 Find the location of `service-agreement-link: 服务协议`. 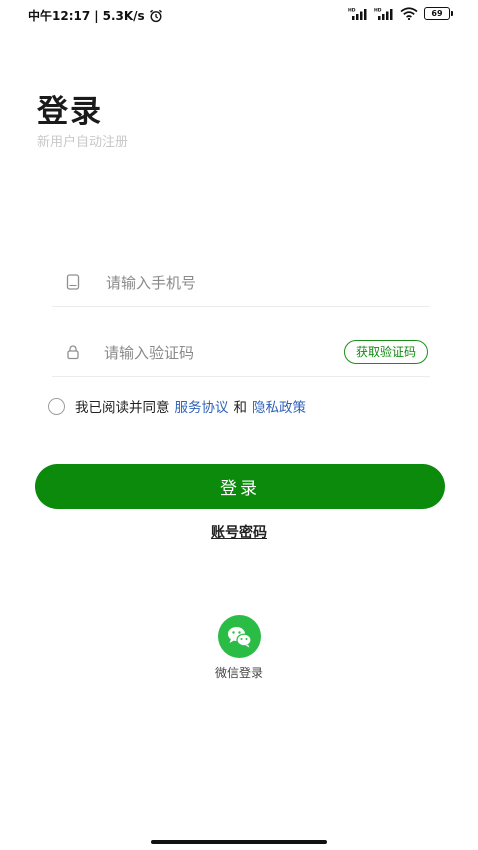

service-agreement-link: 服务协议 is located at coordinates (202, 406).